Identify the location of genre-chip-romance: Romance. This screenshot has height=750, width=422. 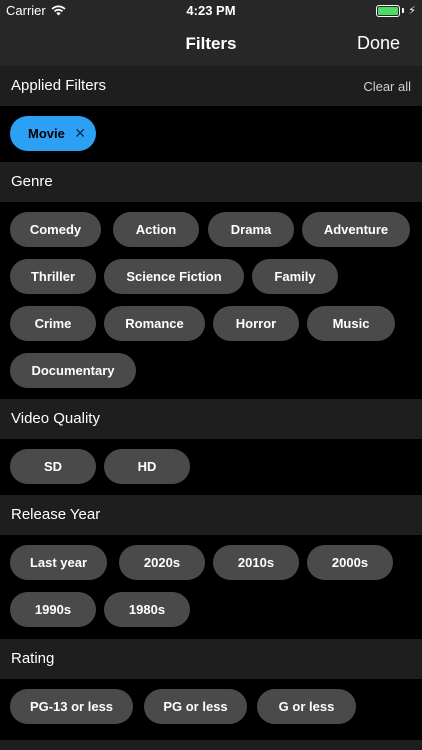
(154, 323).